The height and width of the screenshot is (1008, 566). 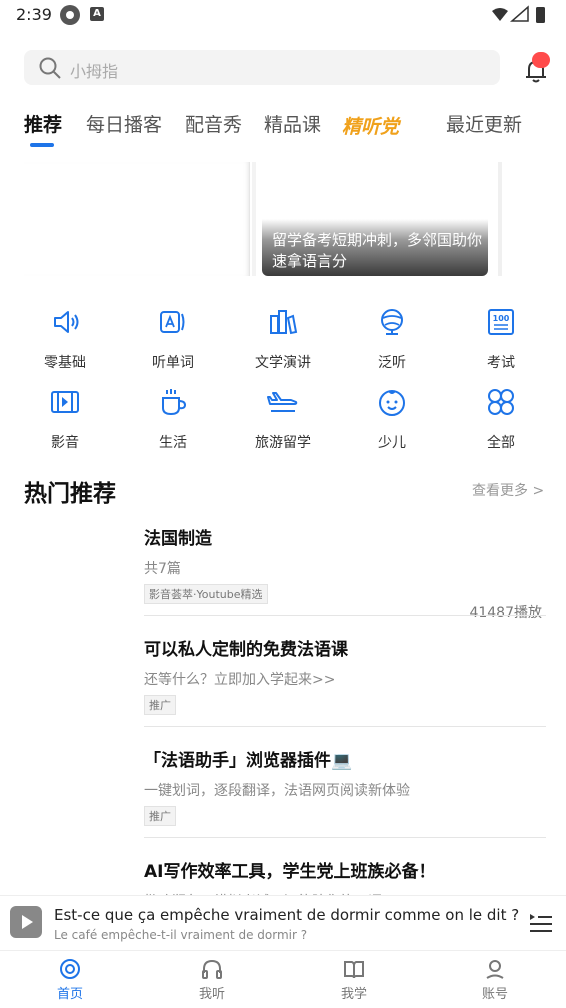 I want to click on search-input: 小拇指, so click(x=262, y=67).